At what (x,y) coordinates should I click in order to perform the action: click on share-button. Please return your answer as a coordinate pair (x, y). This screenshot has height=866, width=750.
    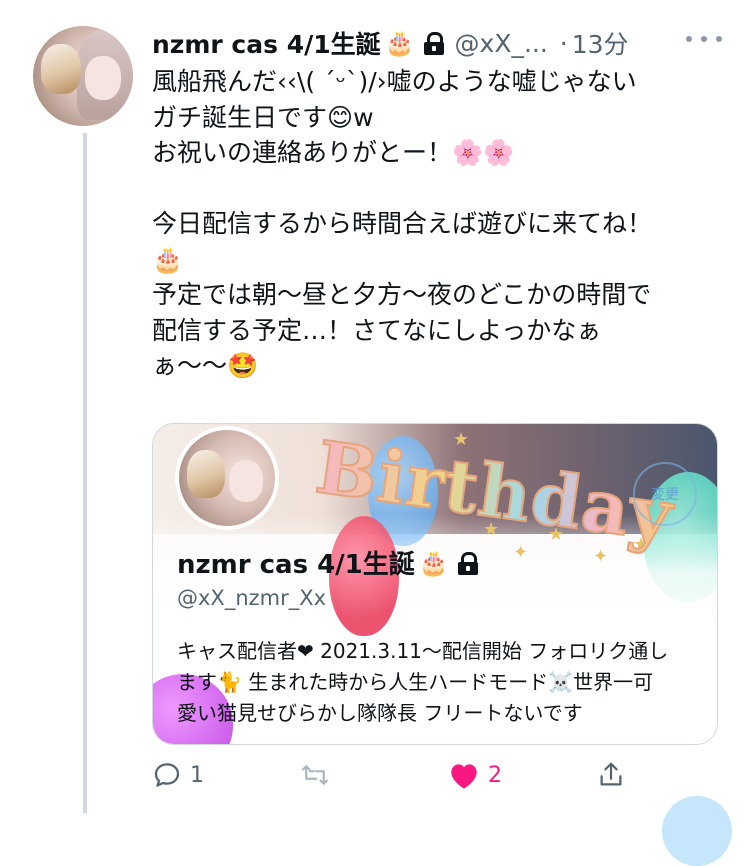
    Looking at the image, I should click on (611, 775).